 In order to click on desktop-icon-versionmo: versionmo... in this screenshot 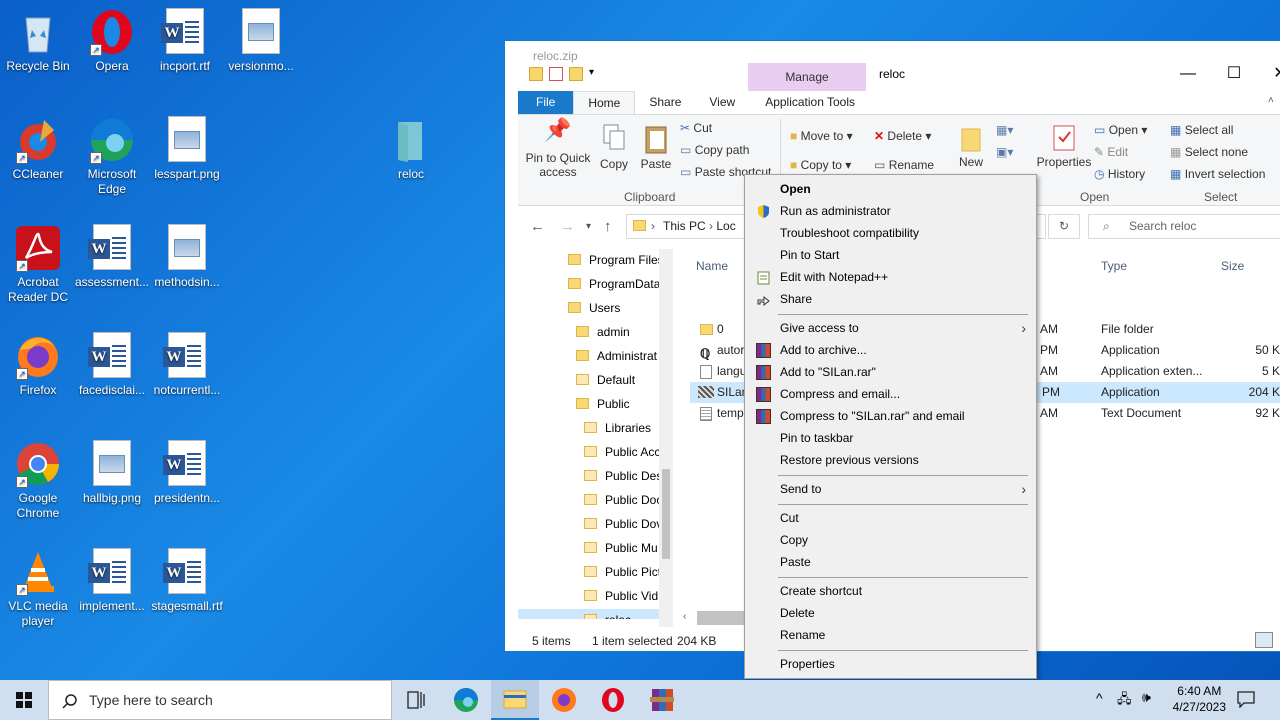, I will do `click(261, 41)`.